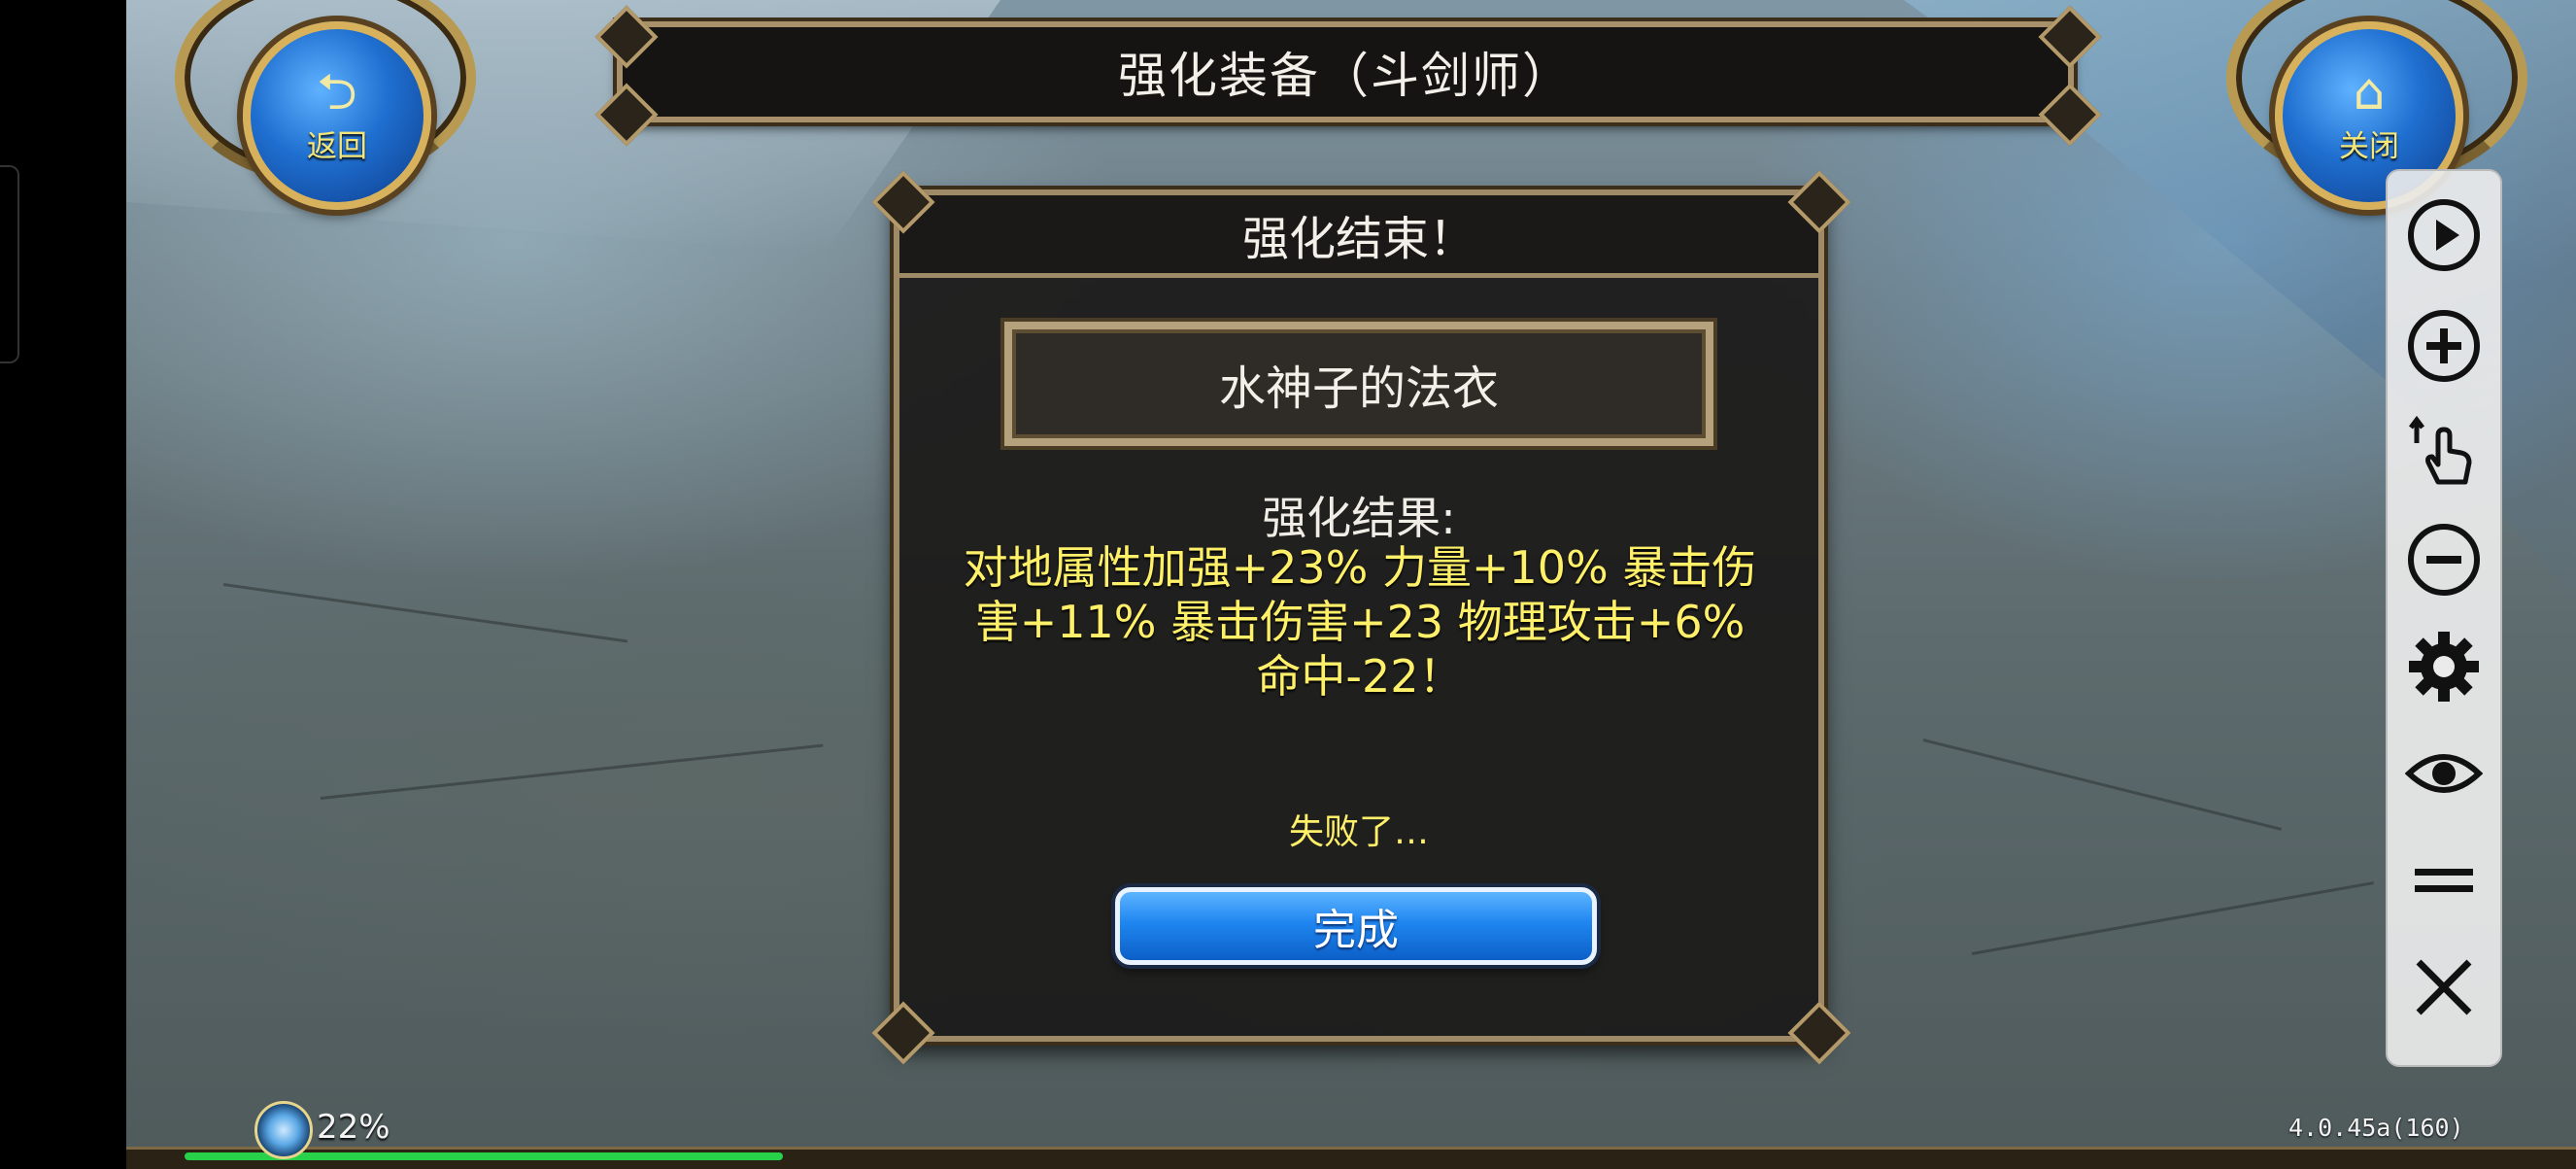  I want to click on menu-button, so click(2444, 880).